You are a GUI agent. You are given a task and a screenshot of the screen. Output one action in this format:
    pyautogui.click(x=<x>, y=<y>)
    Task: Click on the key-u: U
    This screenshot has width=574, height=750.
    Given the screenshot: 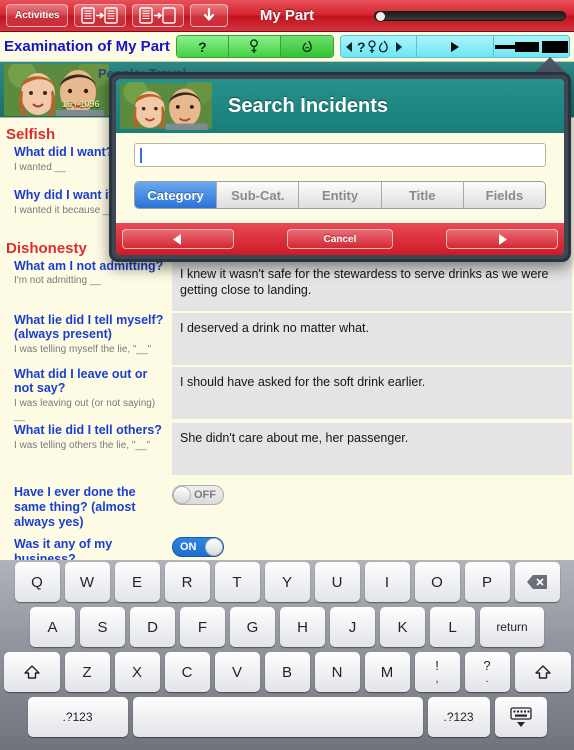 What is the action you would take?
    pyautogui.click(x=337, y=582)
    